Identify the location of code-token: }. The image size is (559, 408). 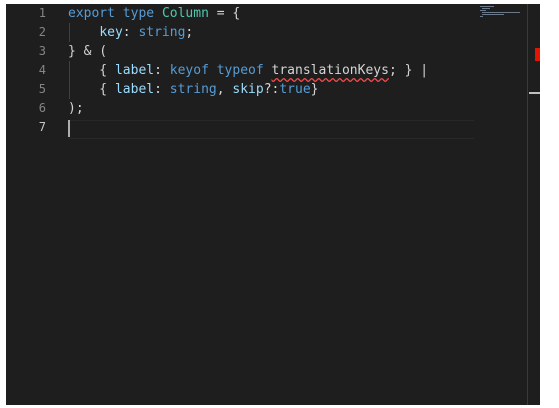
(314, 89).